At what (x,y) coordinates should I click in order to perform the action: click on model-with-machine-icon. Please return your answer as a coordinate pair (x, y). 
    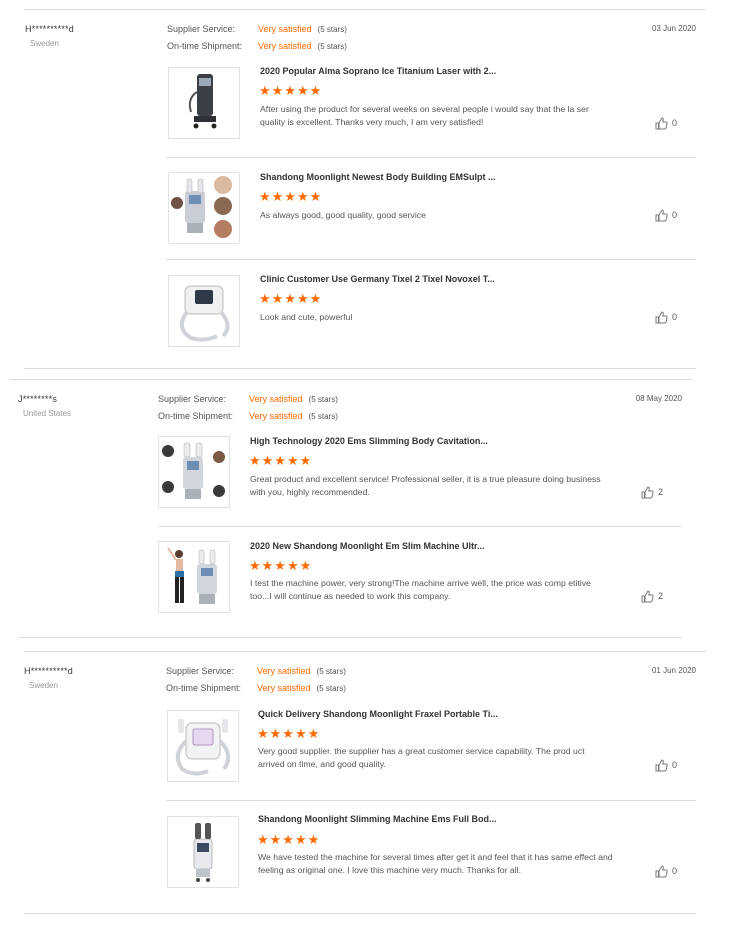
    Looking at the image, I should click on (192, 575).